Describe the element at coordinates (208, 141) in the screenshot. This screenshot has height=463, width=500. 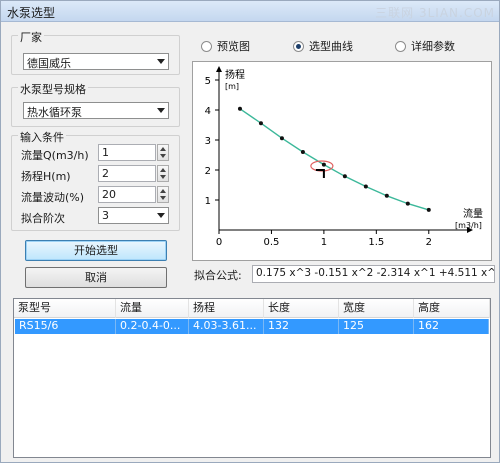
I see `y-tick-label: 3` at that location.